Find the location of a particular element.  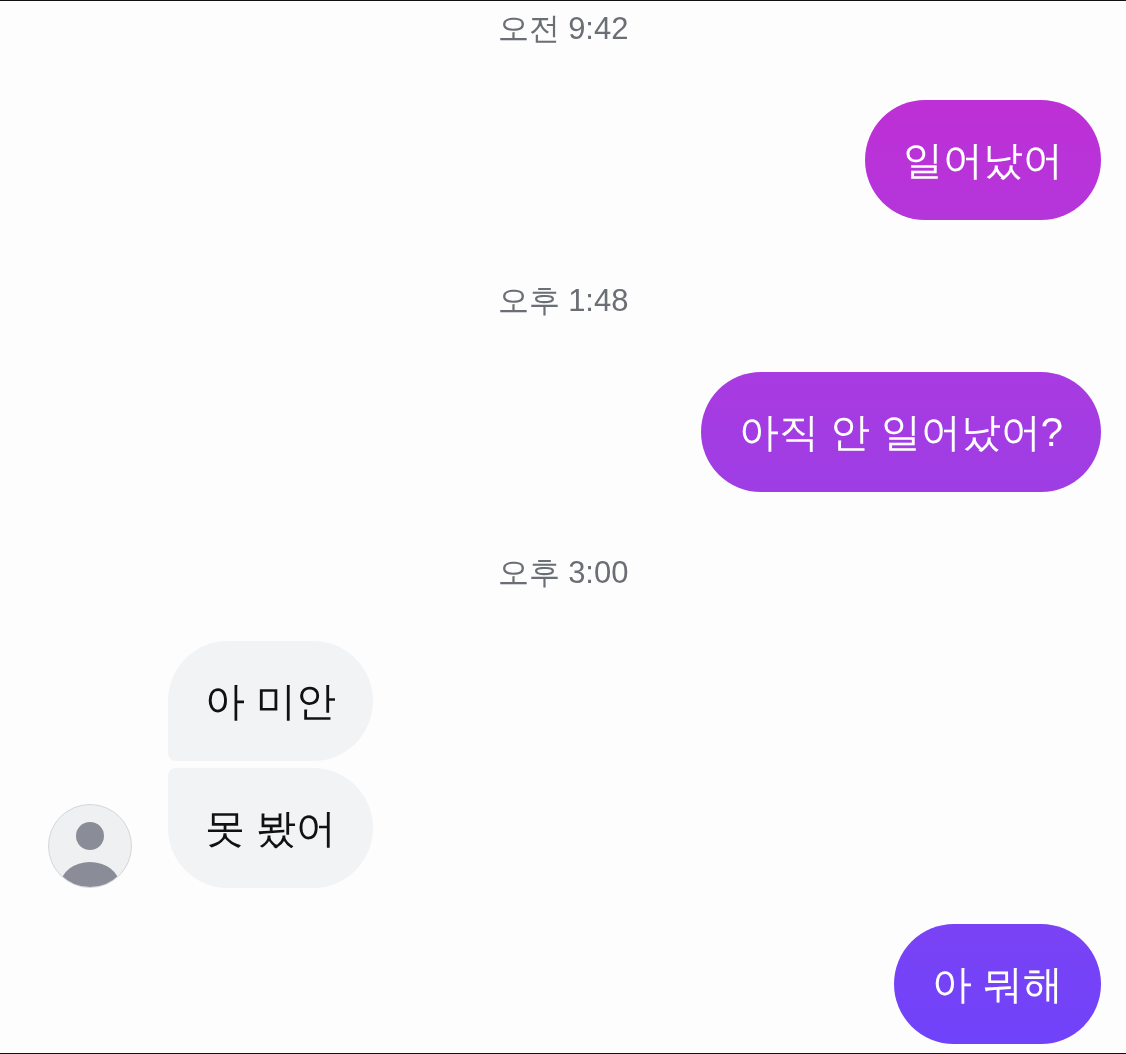

timestamp: 오전 9:42 is located at coordinates (563, 29).